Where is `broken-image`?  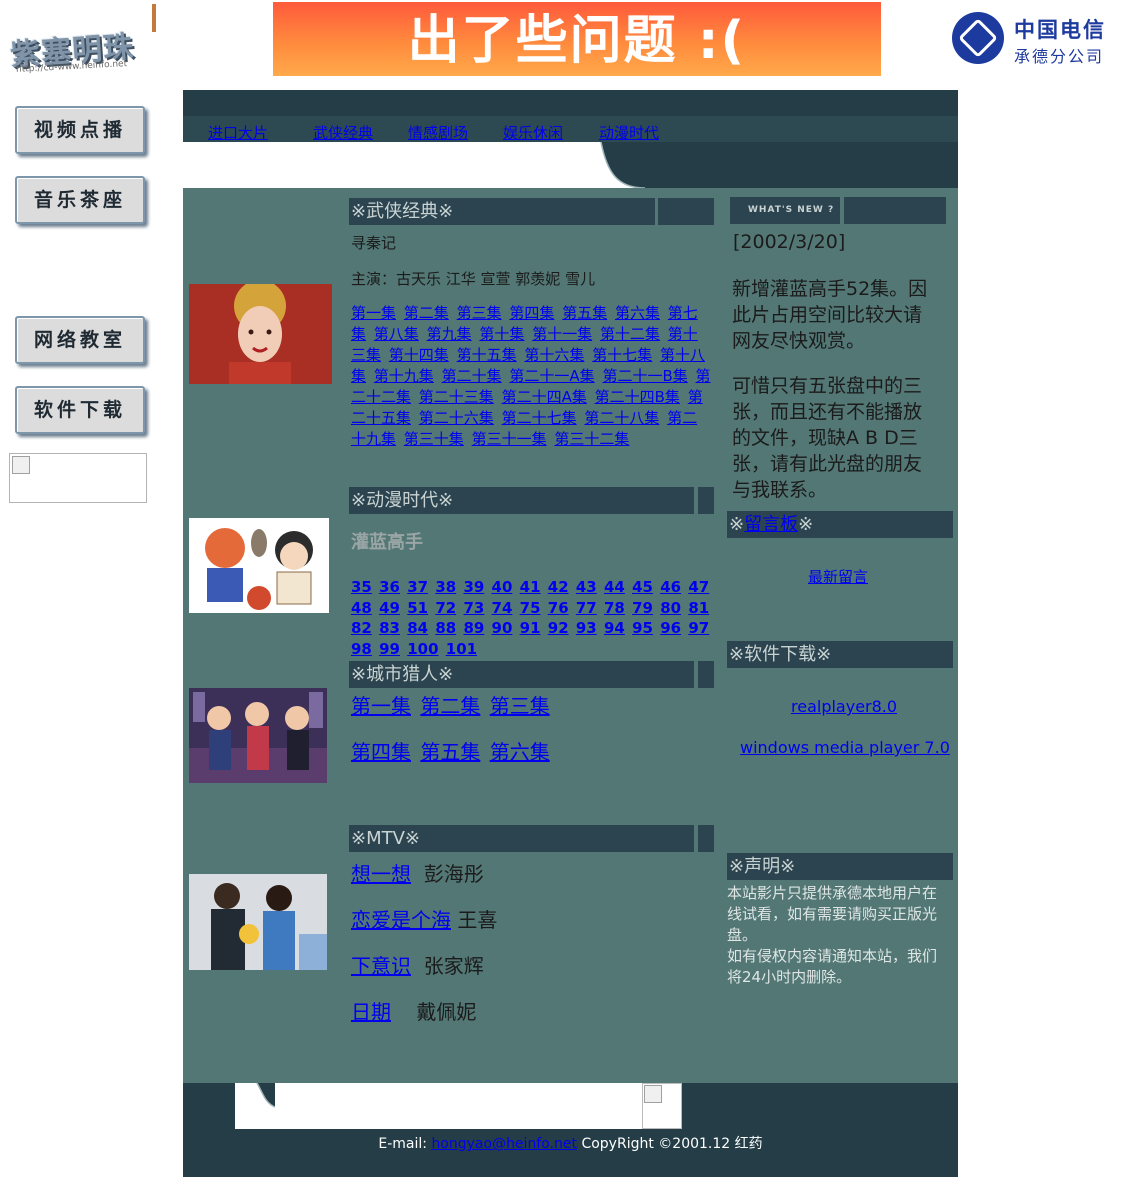 broken-image is located at coordinates (78, 478).